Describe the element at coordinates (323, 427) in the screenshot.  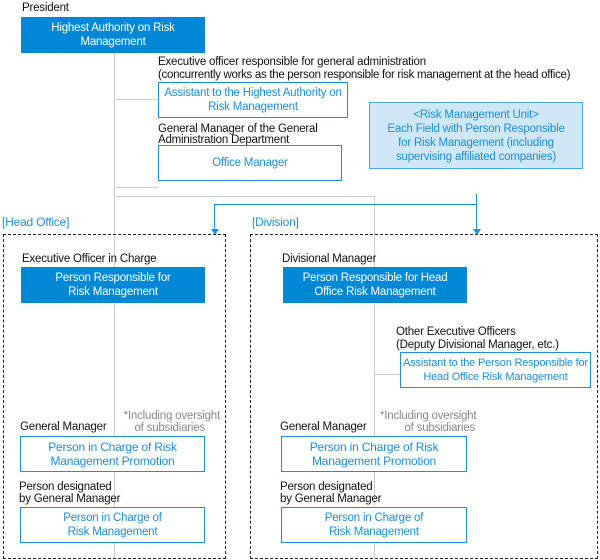
I see `division-gm-label: General Manager` at that location.